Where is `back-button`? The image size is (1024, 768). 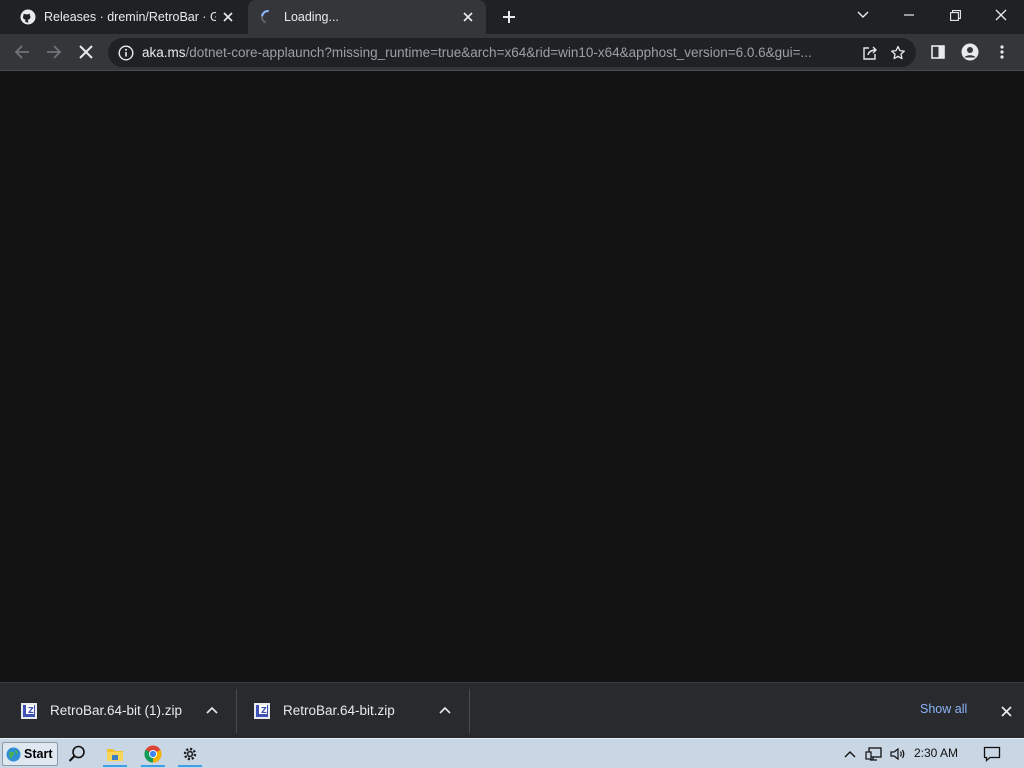 back-button is located at coordinates (22, 52).